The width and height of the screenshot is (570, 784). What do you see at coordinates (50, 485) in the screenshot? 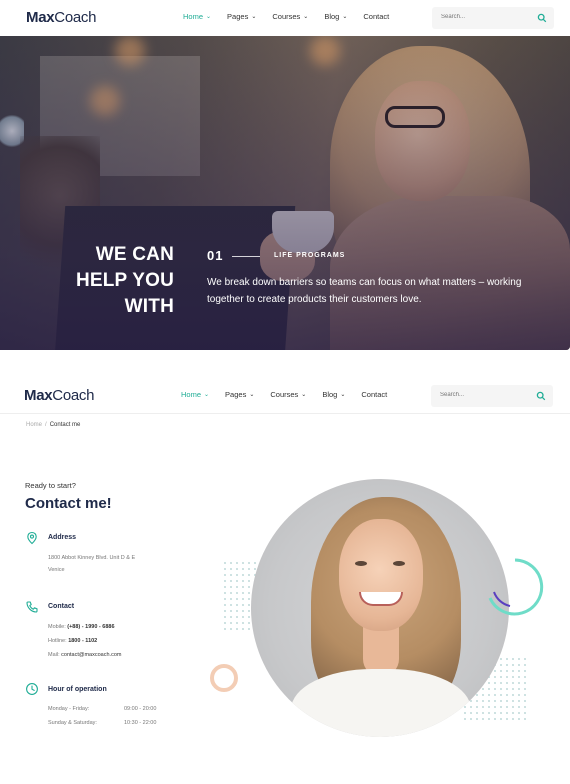
I see `contact-eyebrow: Ready to start?` at bounding box center [50, 485].